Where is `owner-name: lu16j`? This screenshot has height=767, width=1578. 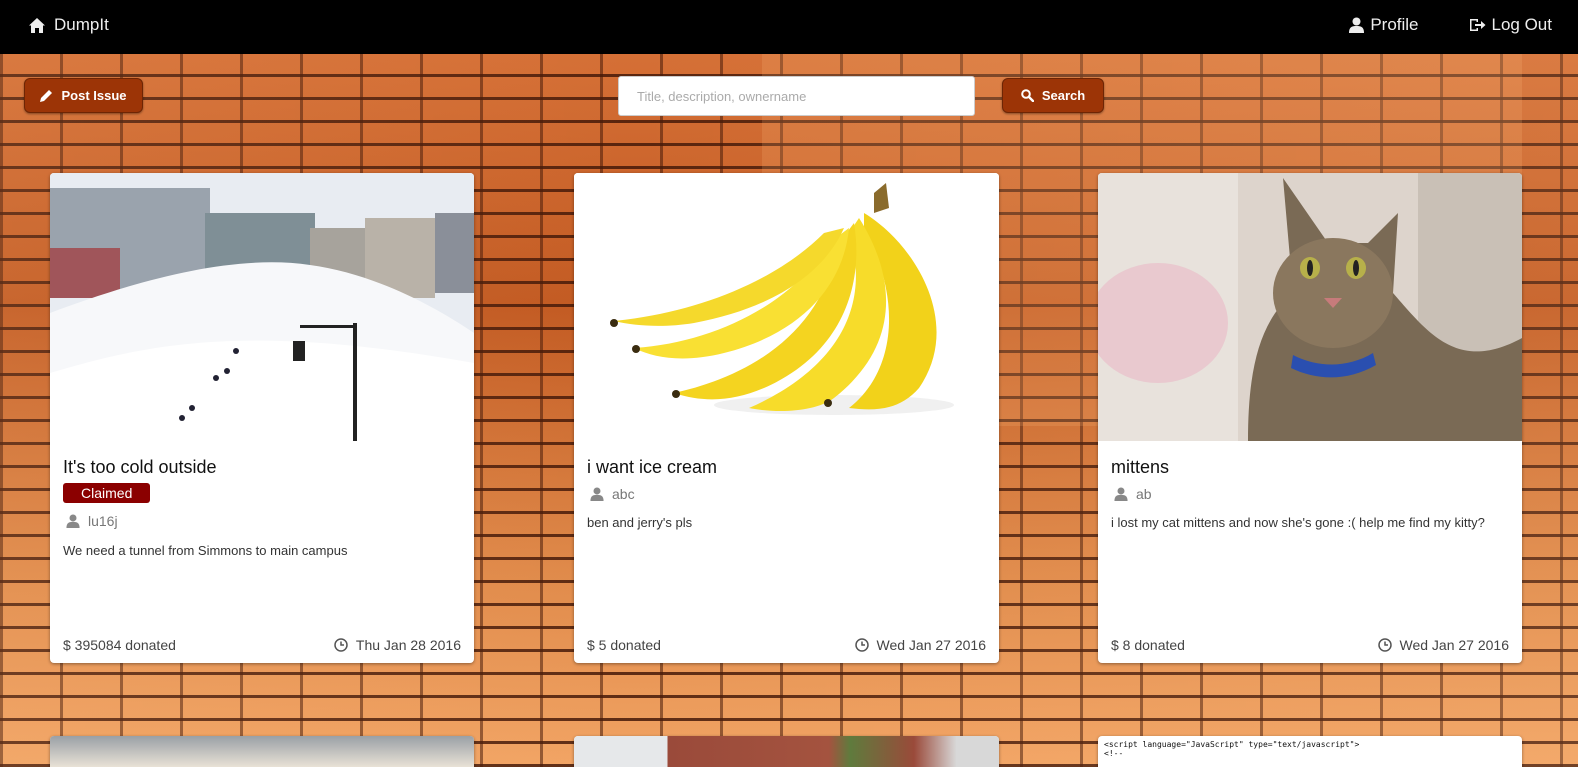
owner-name: lu16j is located at coordinates (103, 521).